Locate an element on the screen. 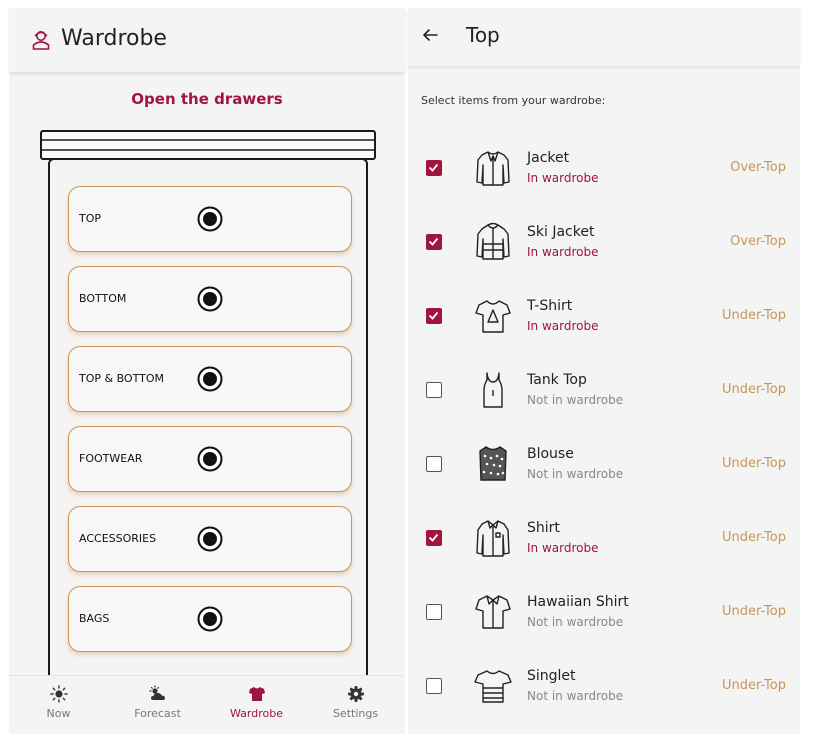 This screenshot has width=829, height=738. list-item: T-Shirt In wardrobe Under-Top is located at coordinates (604, 324).